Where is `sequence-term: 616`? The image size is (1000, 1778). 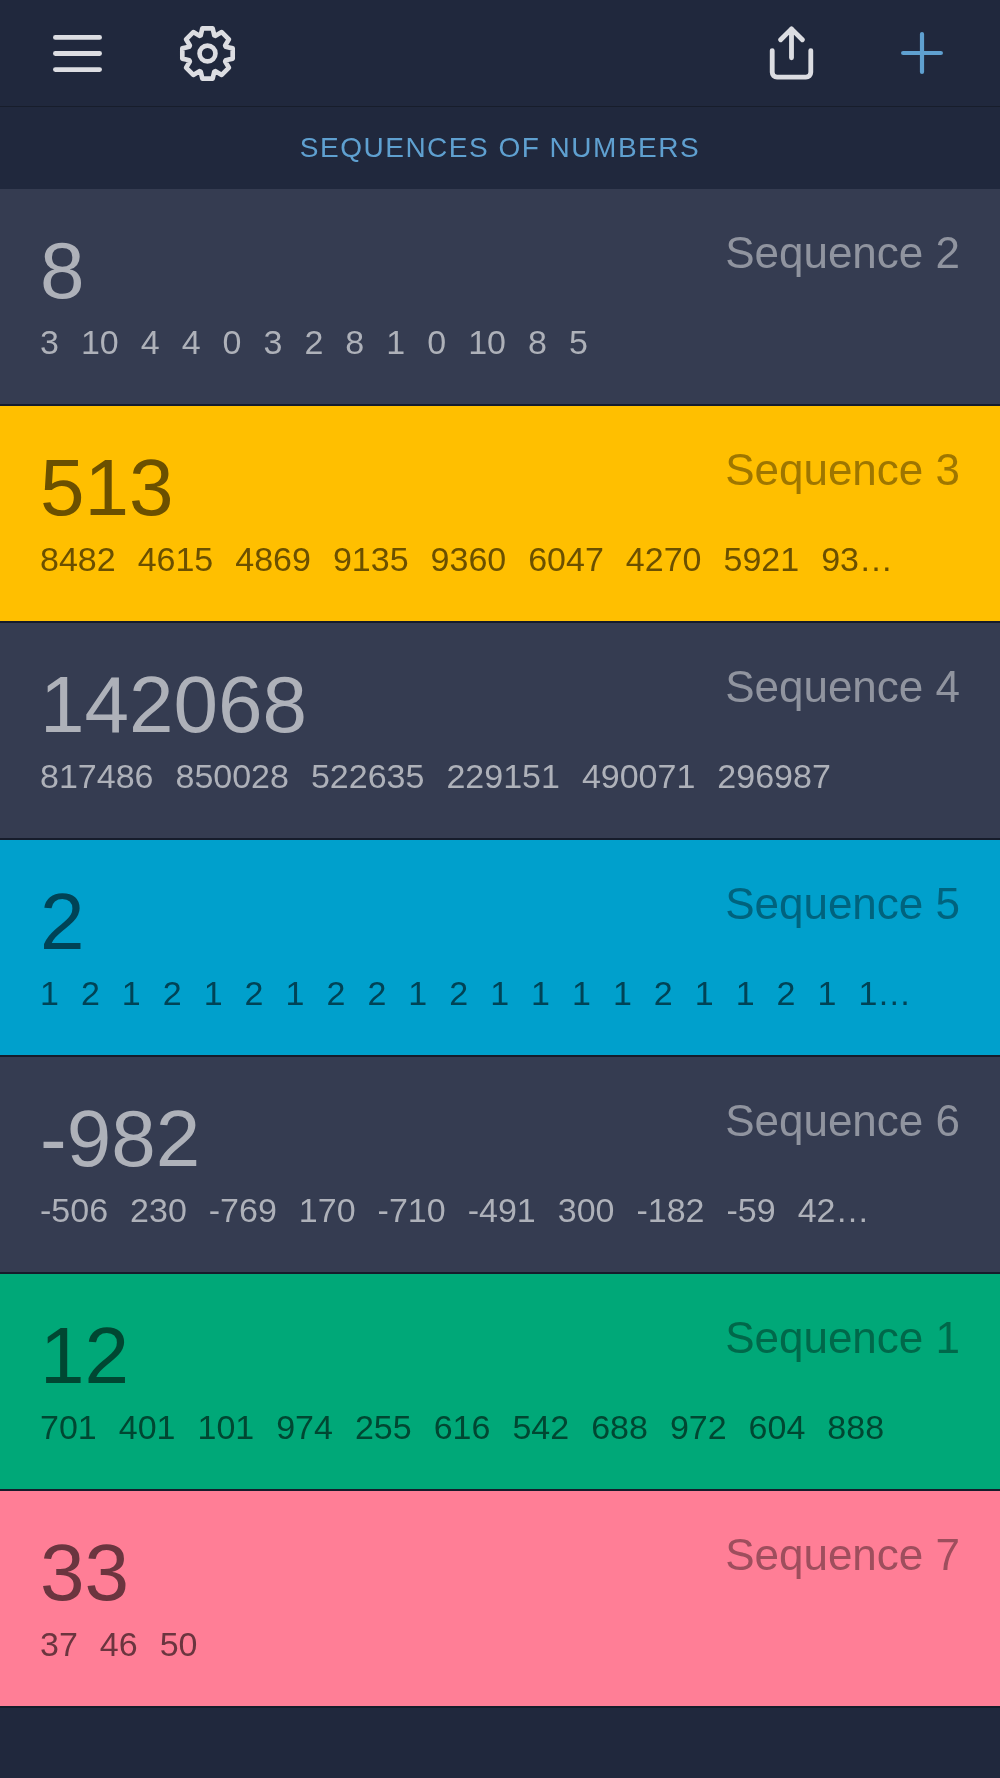
sequence-term: 616 is located at coordinates (462, 1427).